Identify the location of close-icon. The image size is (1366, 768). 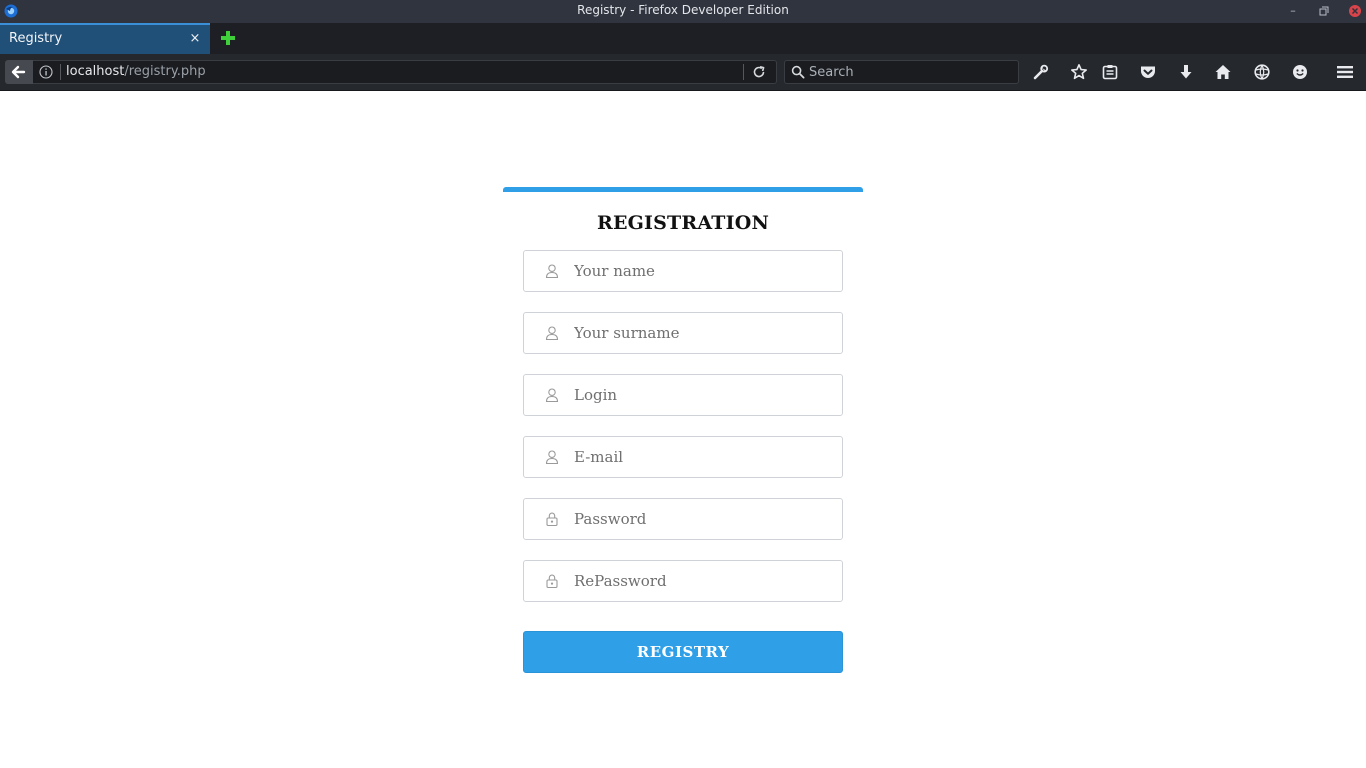
(1355, 11).